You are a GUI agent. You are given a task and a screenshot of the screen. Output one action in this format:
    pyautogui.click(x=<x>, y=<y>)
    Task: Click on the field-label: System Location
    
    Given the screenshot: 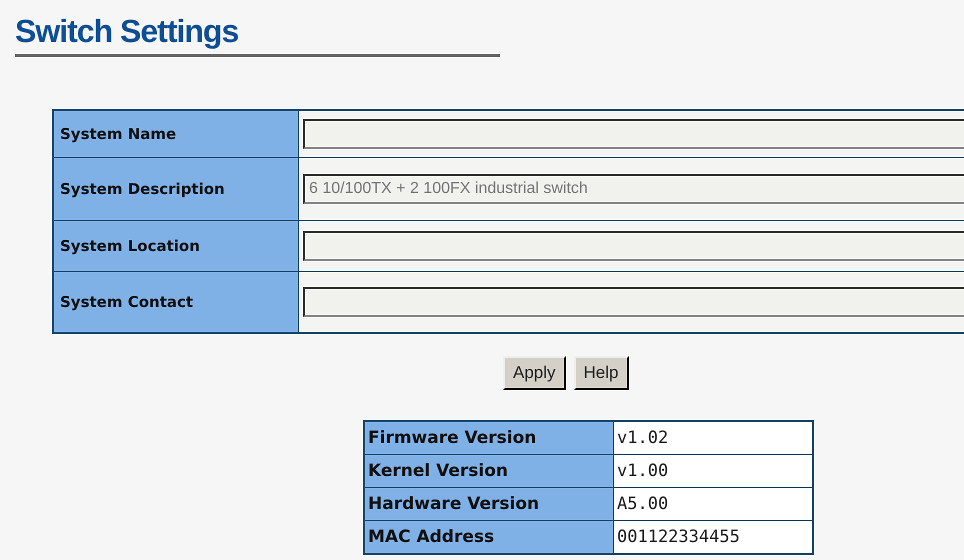 What is the action you would take?
    pyautogui.click(x=176, y=246)
    